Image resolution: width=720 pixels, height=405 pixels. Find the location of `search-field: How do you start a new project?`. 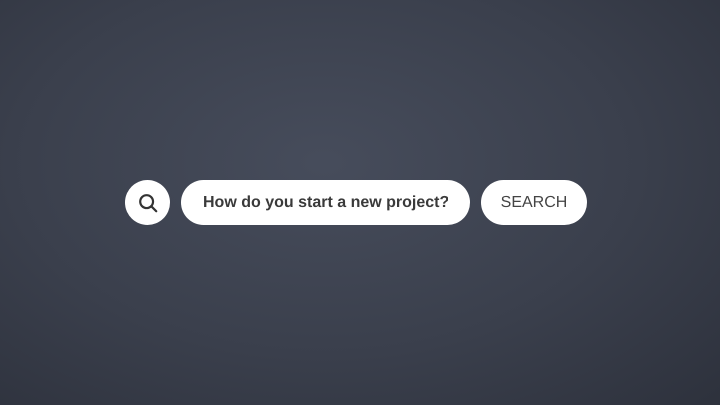

search-field: How do you start a new project? is located at coordinates (325, 202).